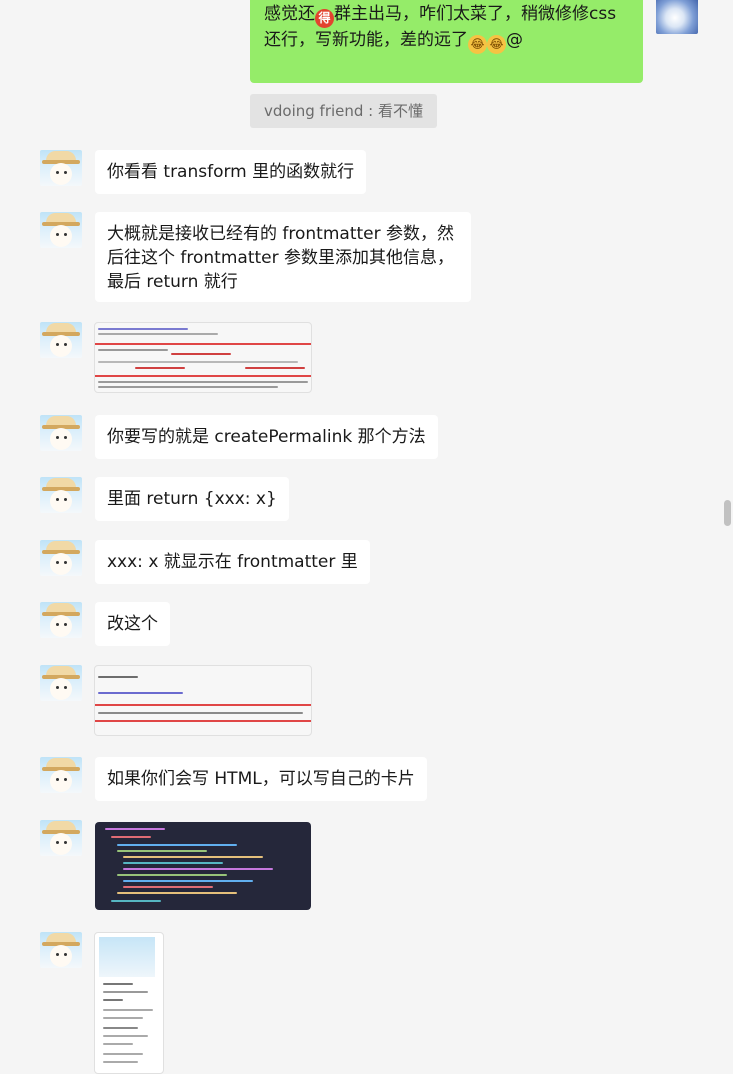 The height and width of the screenshot is (1074, 733). Describe the element at coordinates (324, 18) in the screenshot. I see `de-emoji-icon: 得` at that location.